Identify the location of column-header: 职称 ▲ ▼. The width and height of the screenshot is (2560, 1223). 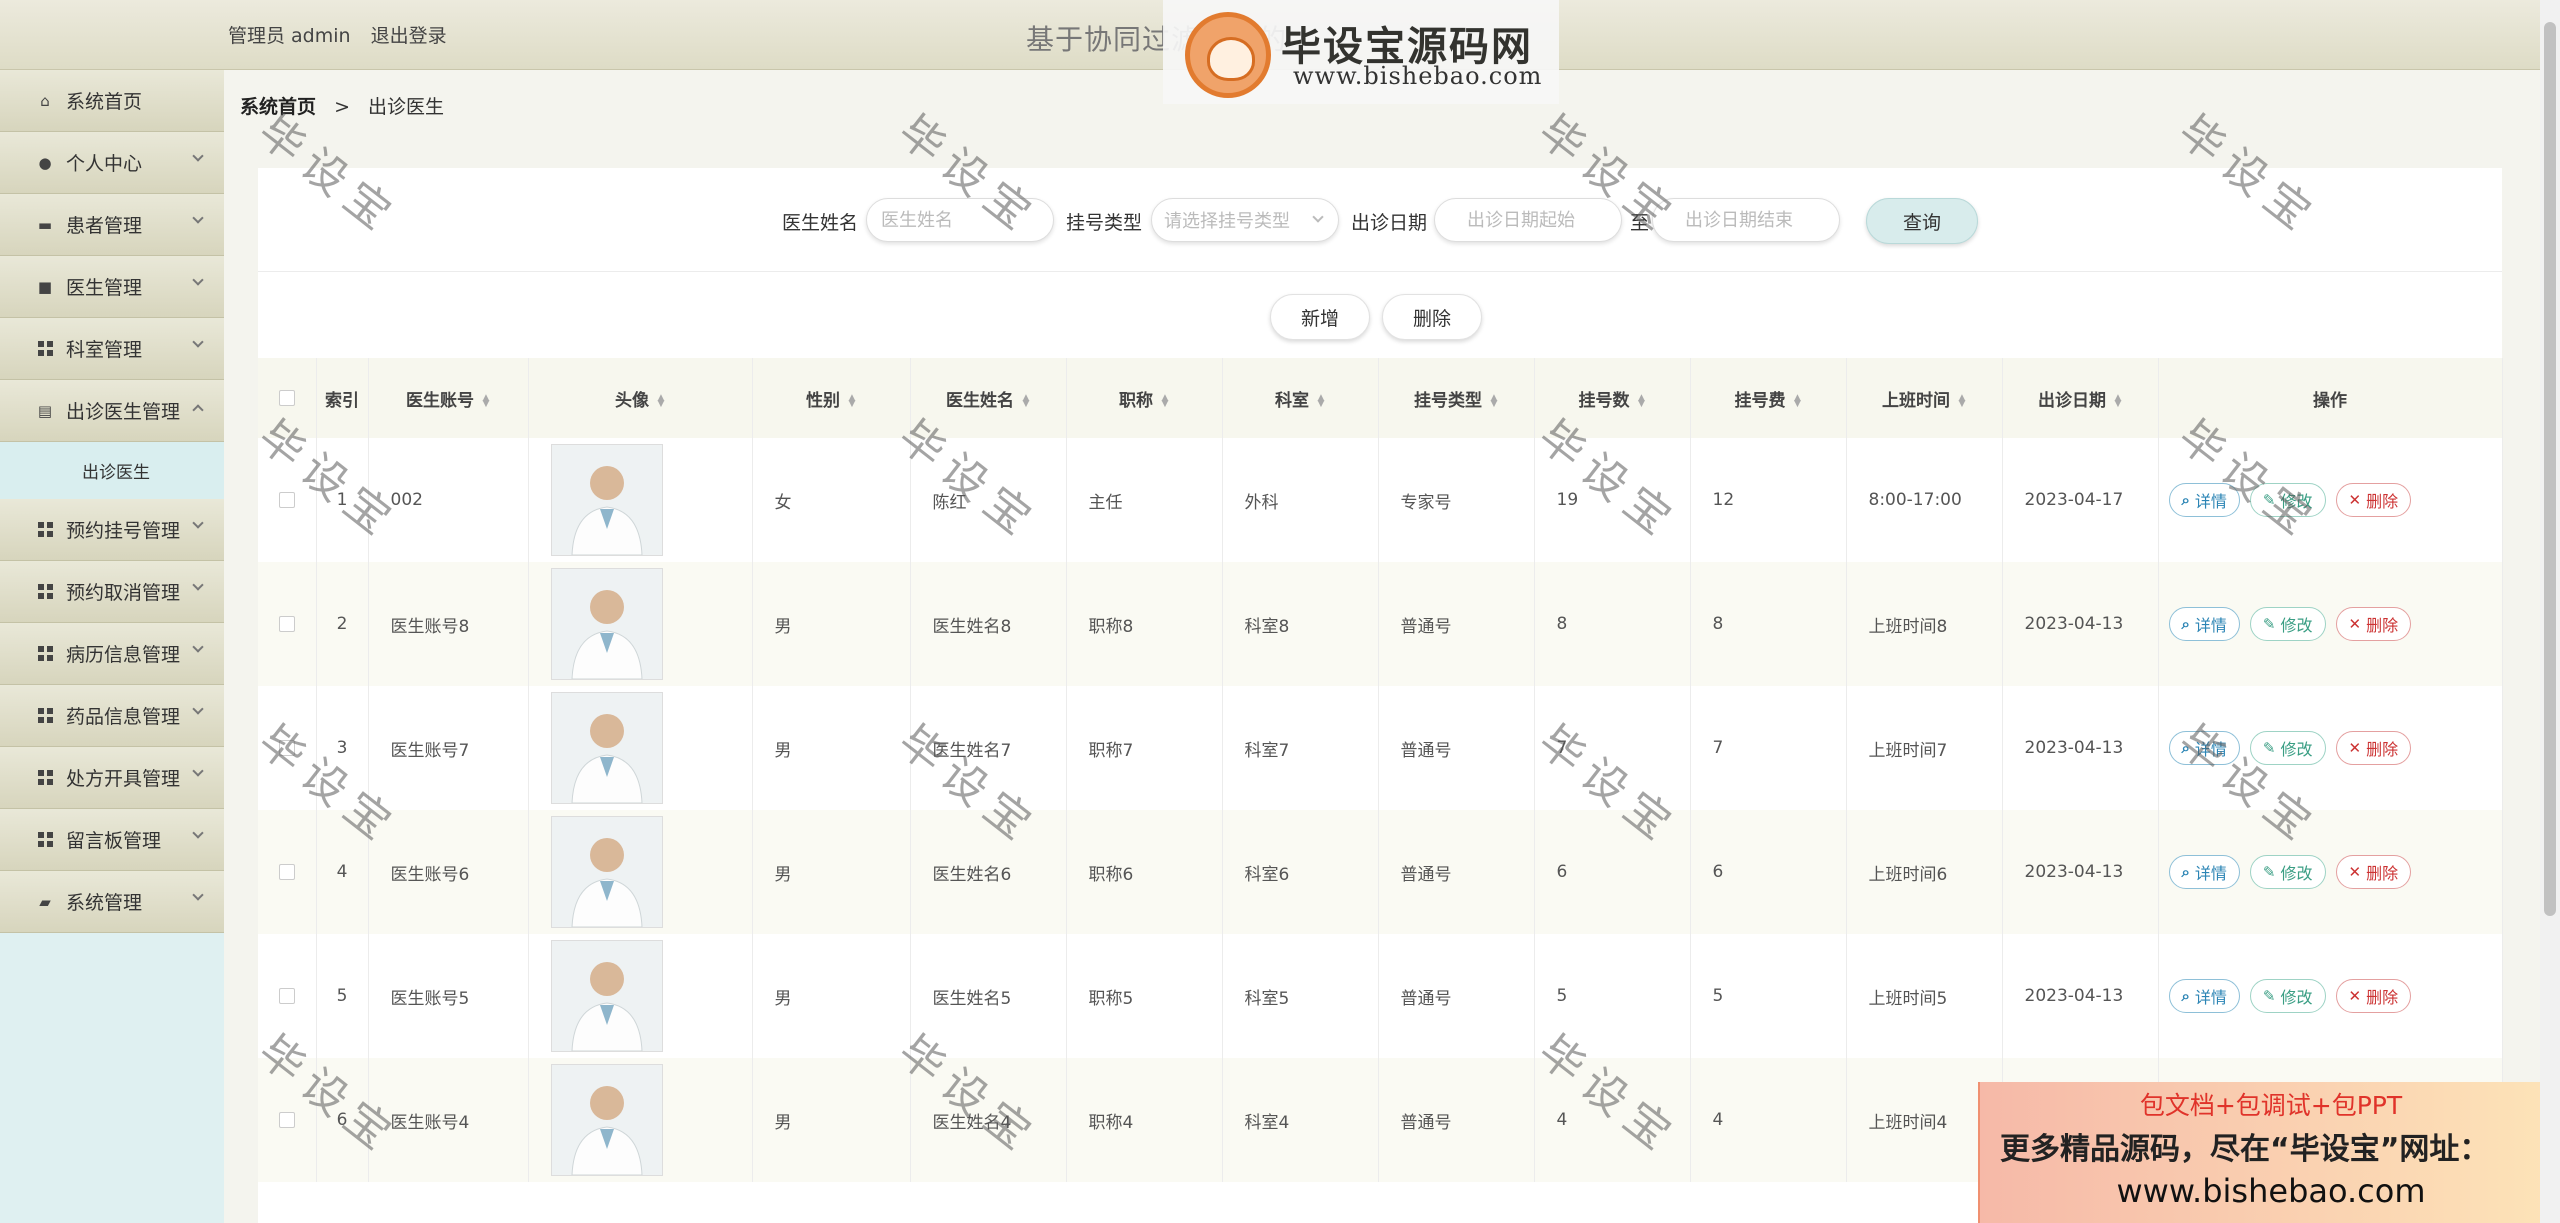
(1144, 398).